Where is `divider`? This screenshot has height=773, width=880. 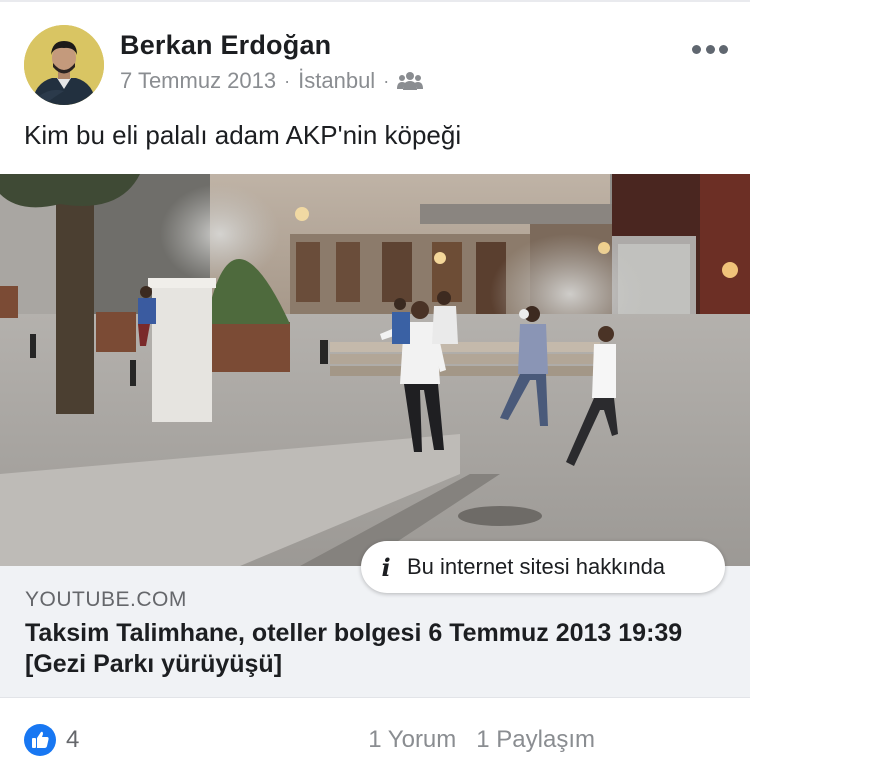 divider is located at coordinates (375, 1).